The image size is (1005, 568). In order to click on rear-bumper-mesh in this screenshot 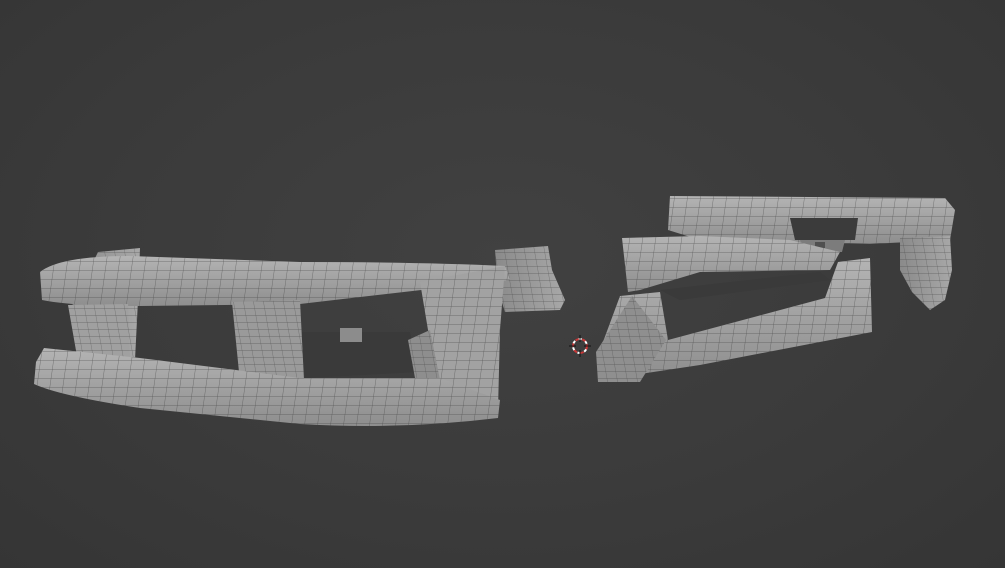, I will do `click(775, 289)`.